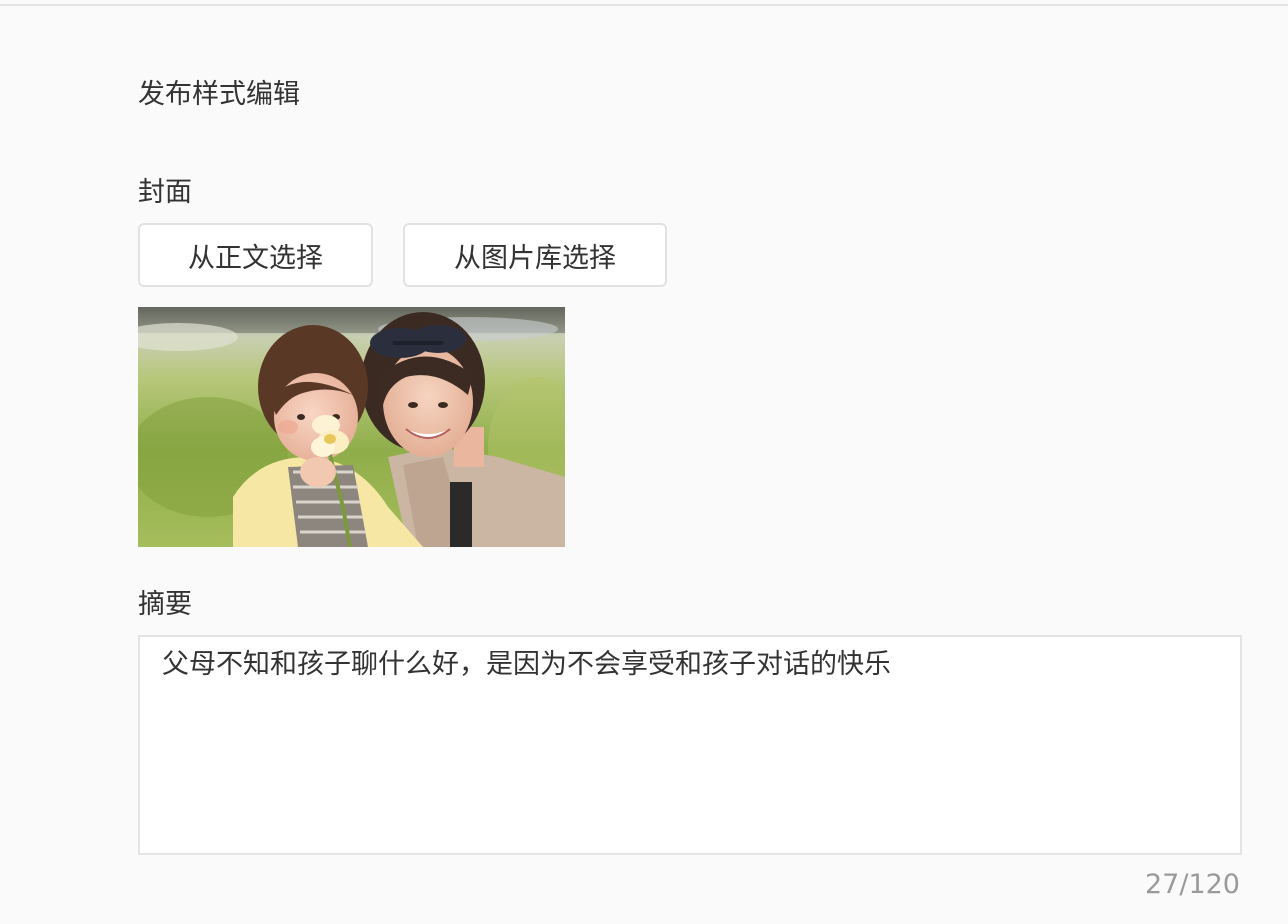 The width and height of the screenshot is (1288, 924). I want to click on cover-image, so click(351, 427).